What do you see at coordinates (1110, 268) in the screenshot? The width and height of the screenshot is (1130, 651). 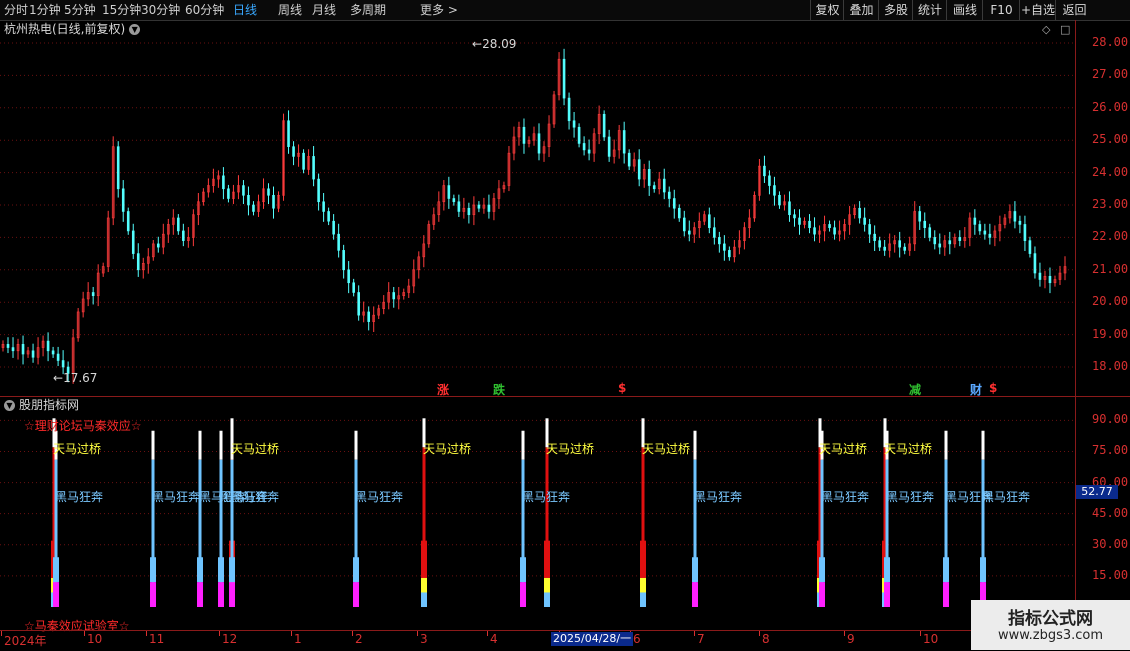 I see `price-label: 21.00` at bounding box center [1110, 268].